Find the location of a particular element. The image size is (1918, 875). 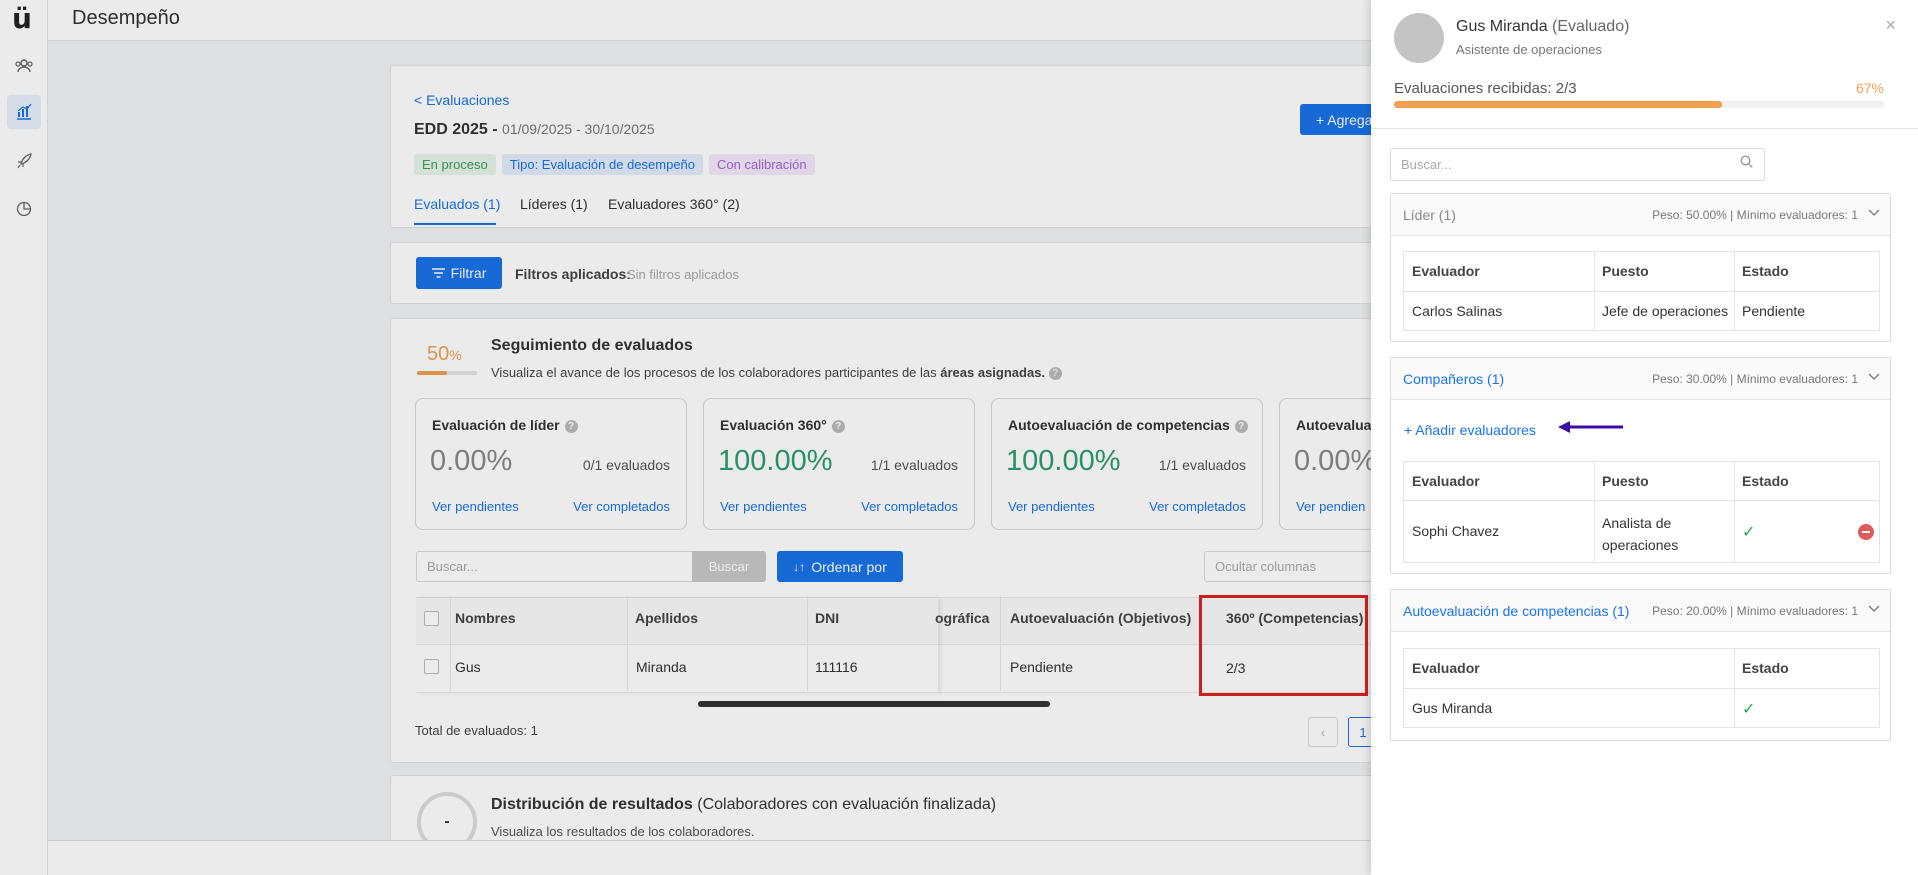

received-progress-bar is located at coordinates (1639, 104).